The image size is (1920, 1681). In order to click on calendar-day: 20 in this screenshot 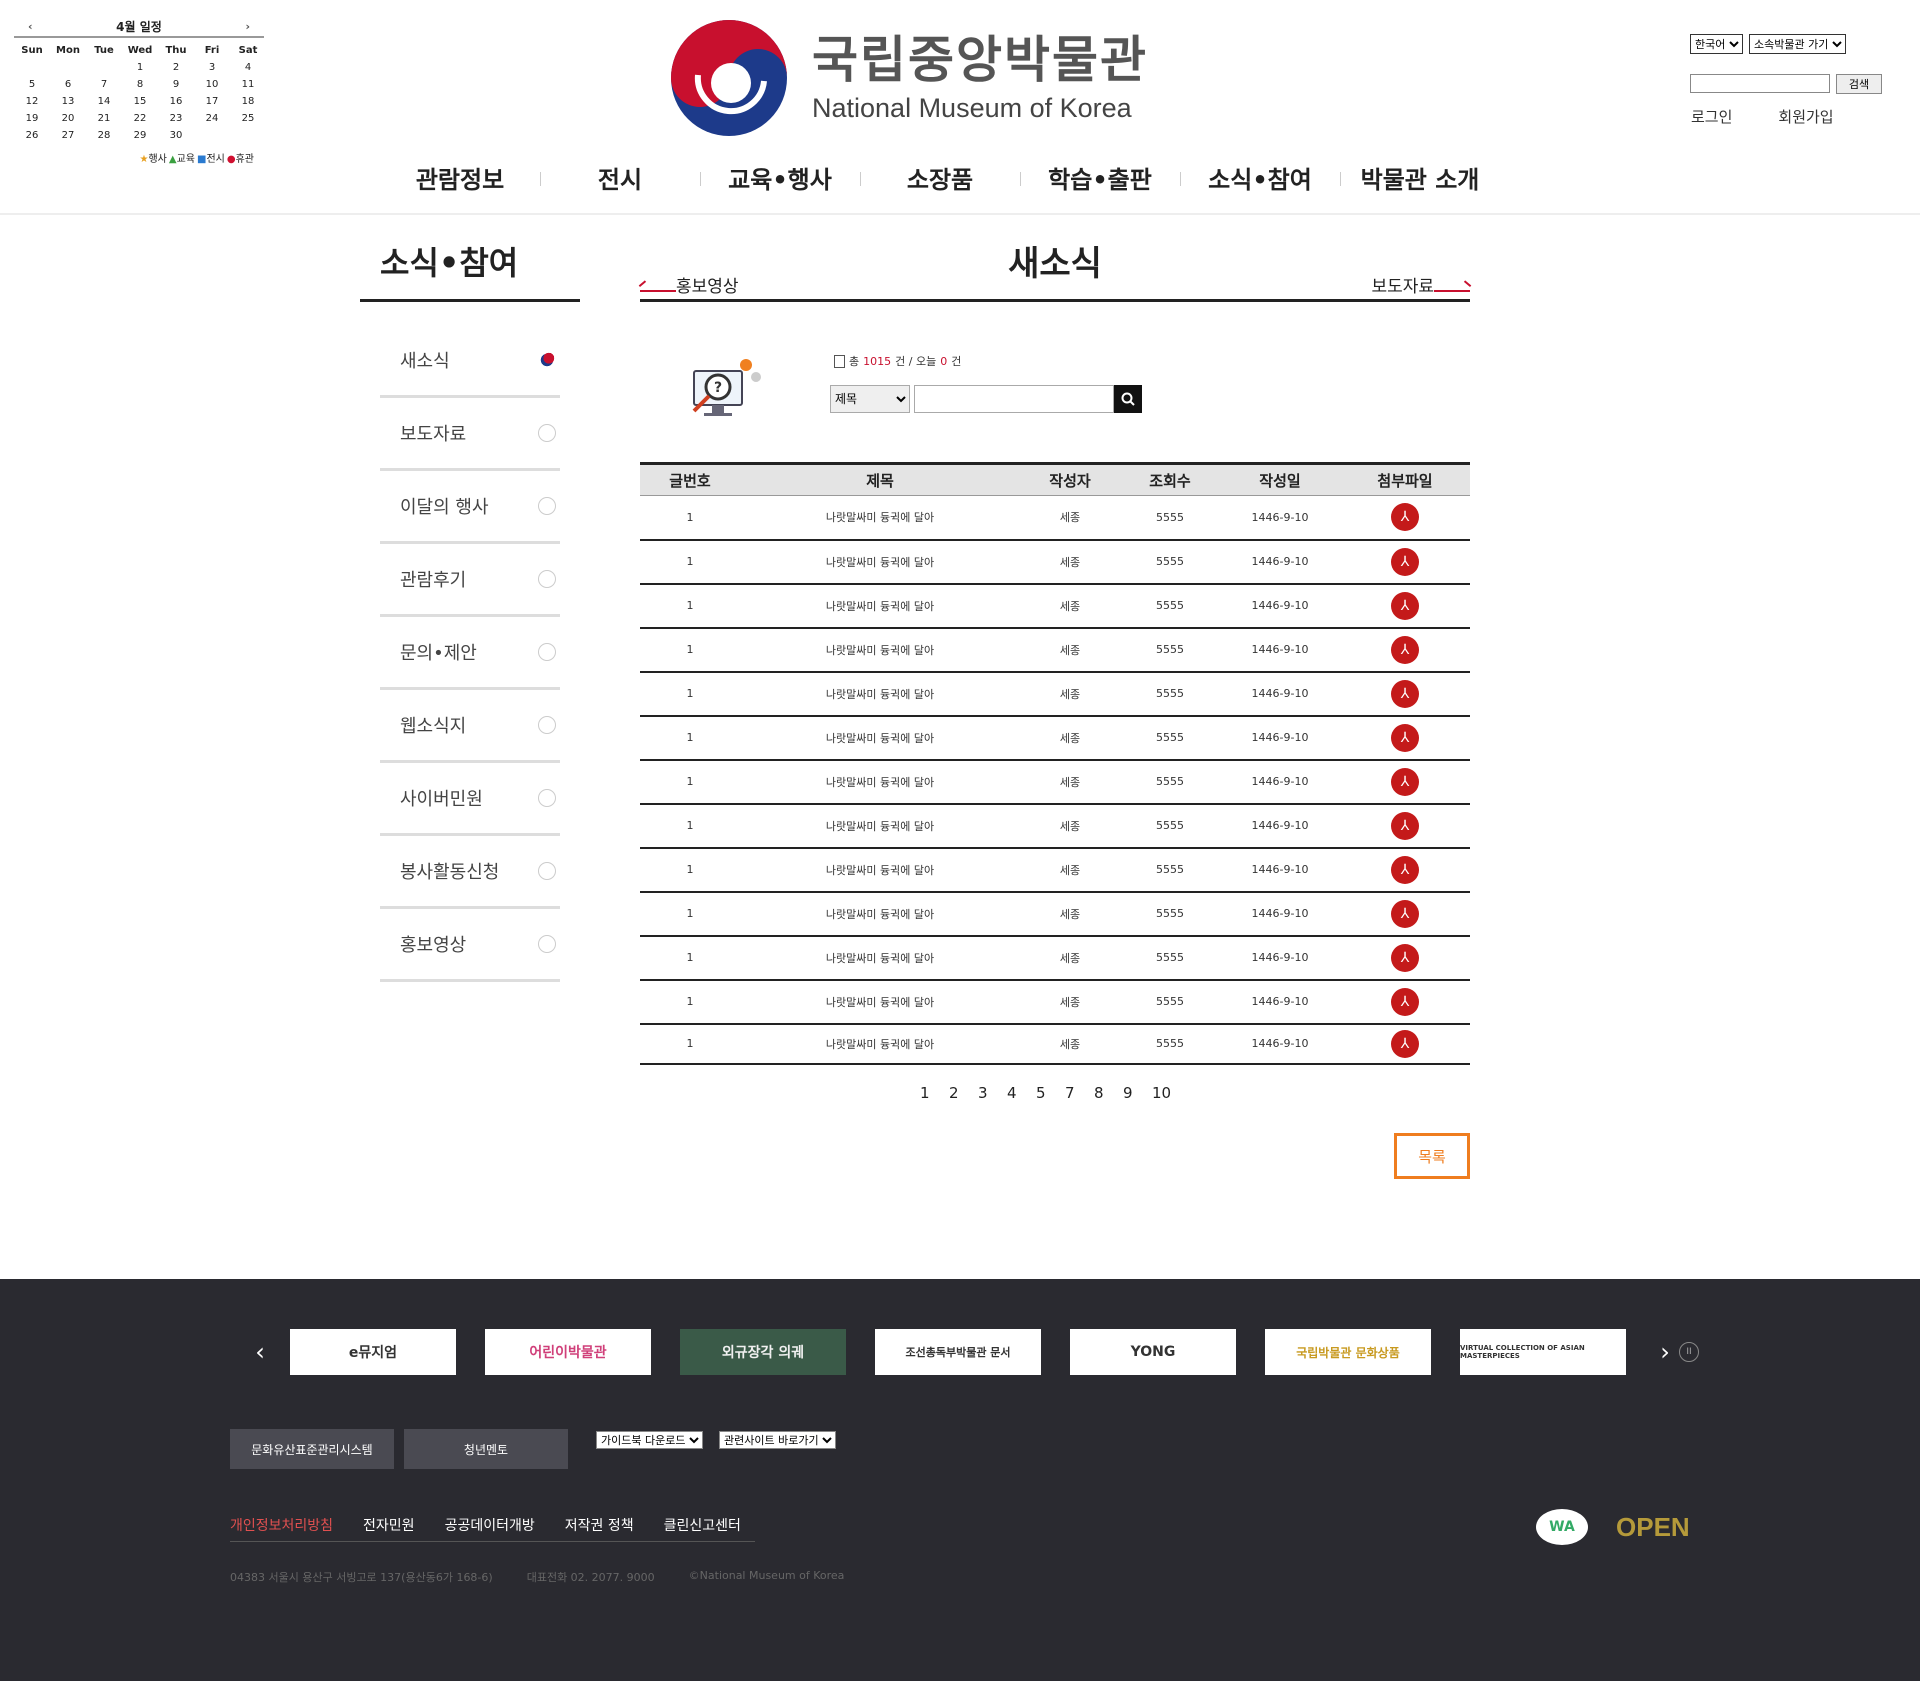, I will do `click(68, 118)`.